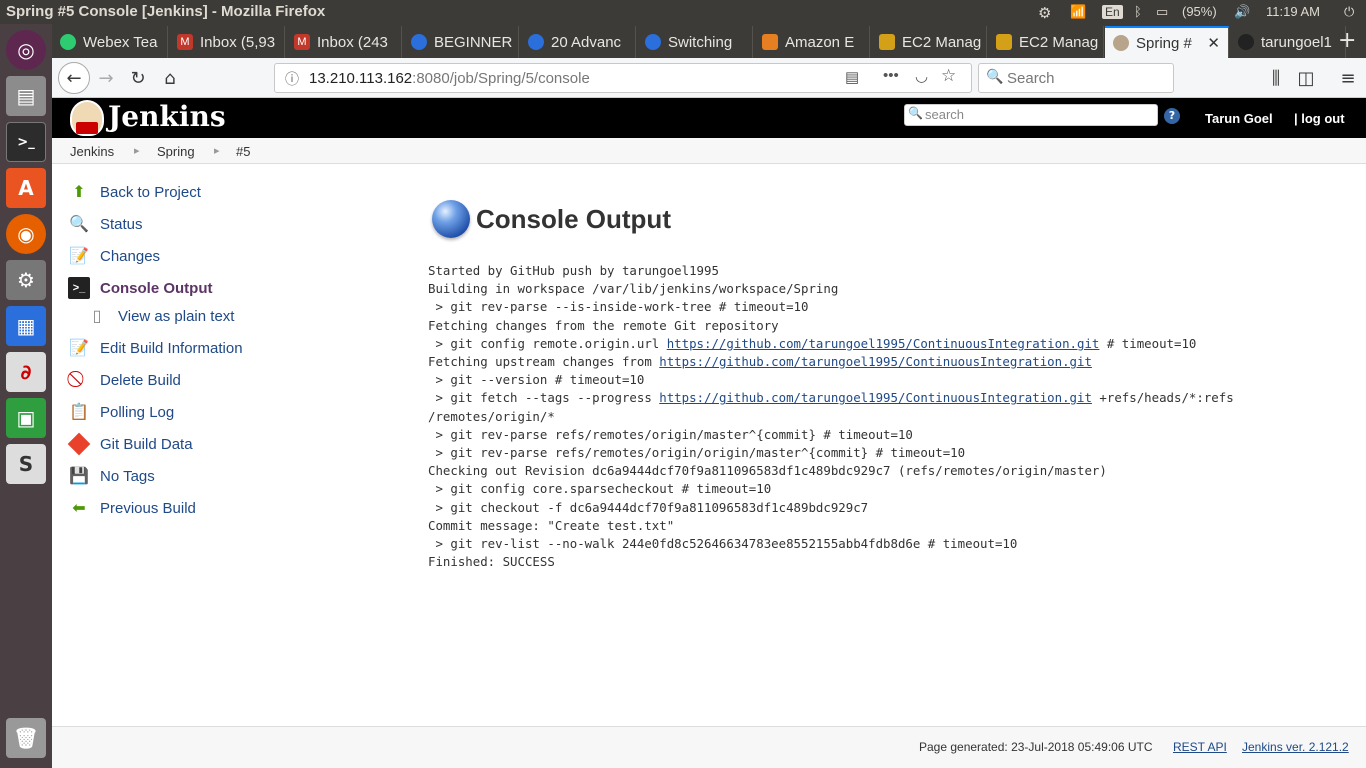 This screenshot has height=768, width=1366. I want to click on sidebar-item-console-output: >_ Console Output, so click(140, 288).